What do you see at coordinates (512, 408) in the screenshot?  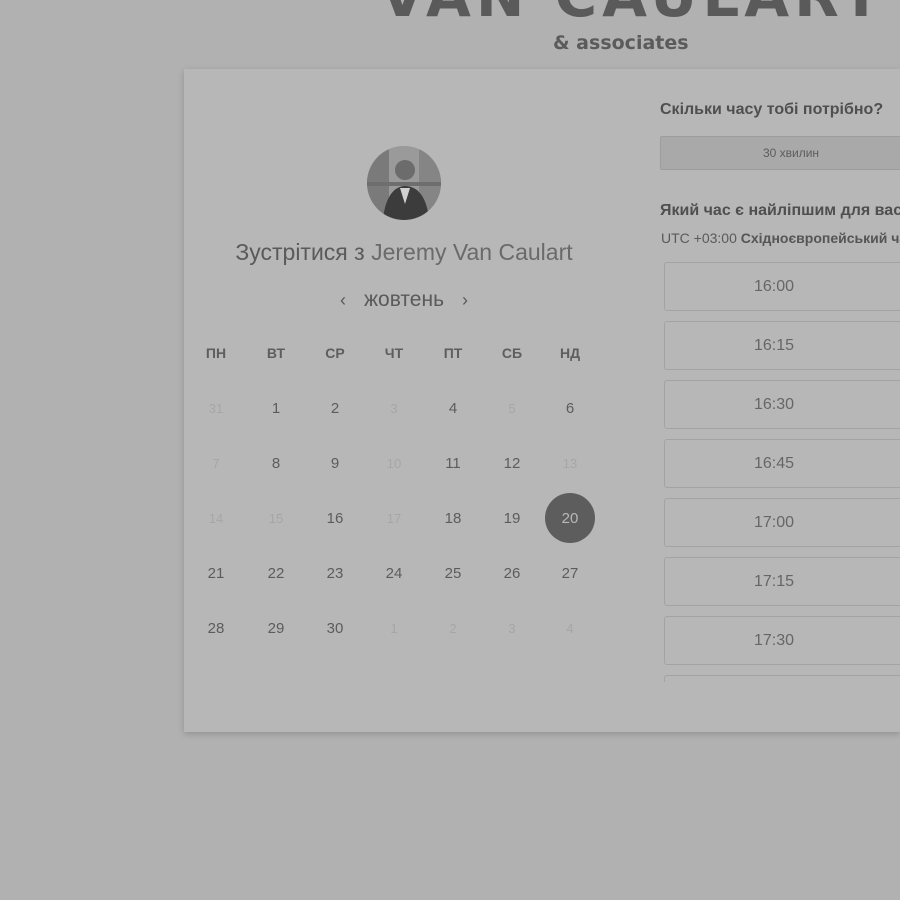 I see `calendar-day: 5` at bounding box center [512, 408].